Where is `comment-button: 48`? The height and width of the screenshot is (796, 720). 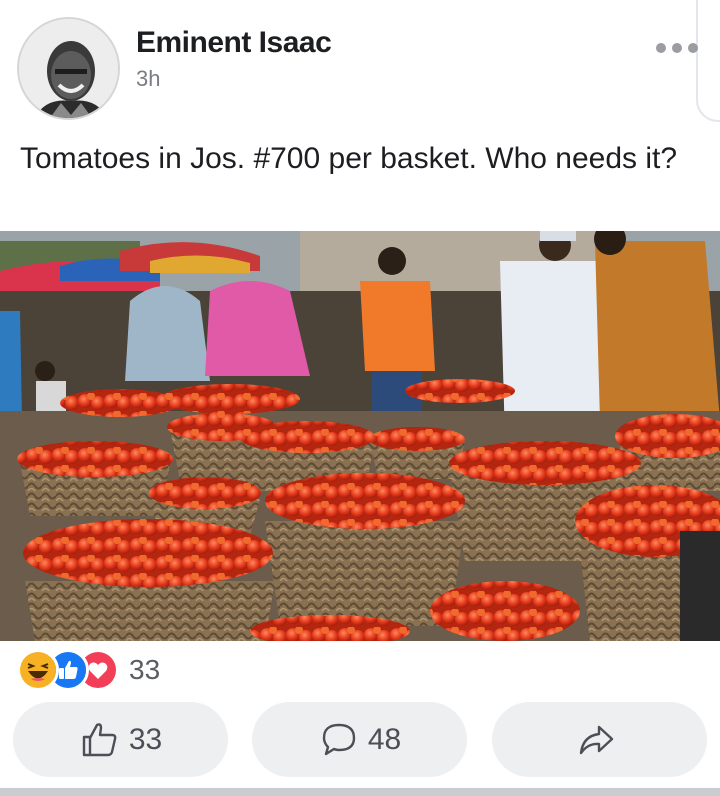
comment-button: 48 is located at coordinates (359, 739).